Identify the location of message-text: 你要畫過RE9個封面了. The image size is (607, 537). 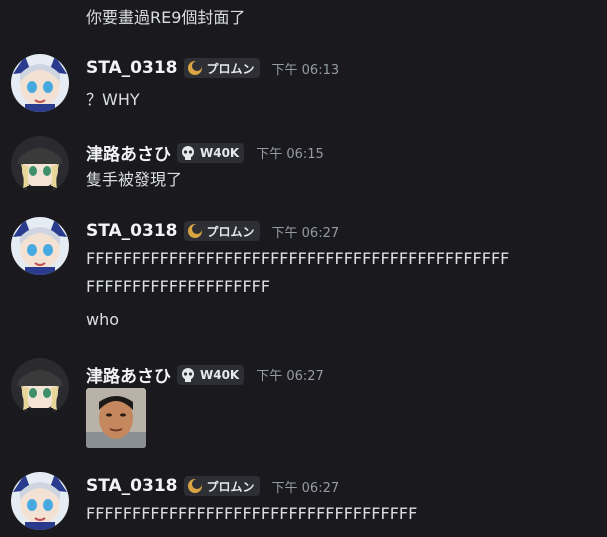
(166, 17).